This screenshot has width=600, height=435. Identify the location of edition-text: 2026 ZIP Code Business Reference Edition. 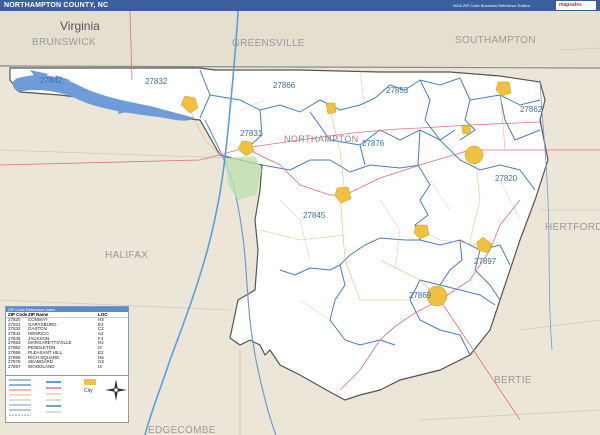
(491, 5).